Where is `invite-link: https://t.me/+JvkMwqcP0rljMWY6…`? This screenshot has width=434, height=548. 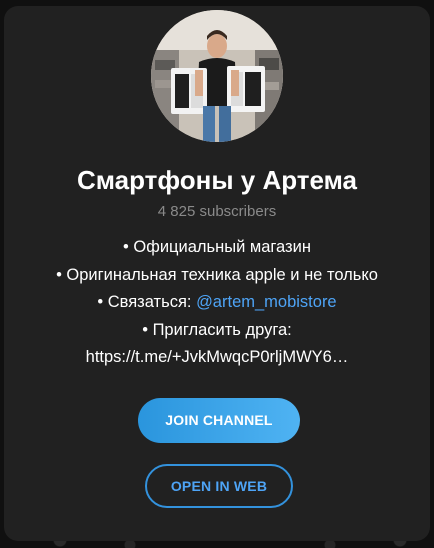 invite-link: https://t.me/+JvkMwqcP0rljMWY6… is located at coordinates (217, 358).